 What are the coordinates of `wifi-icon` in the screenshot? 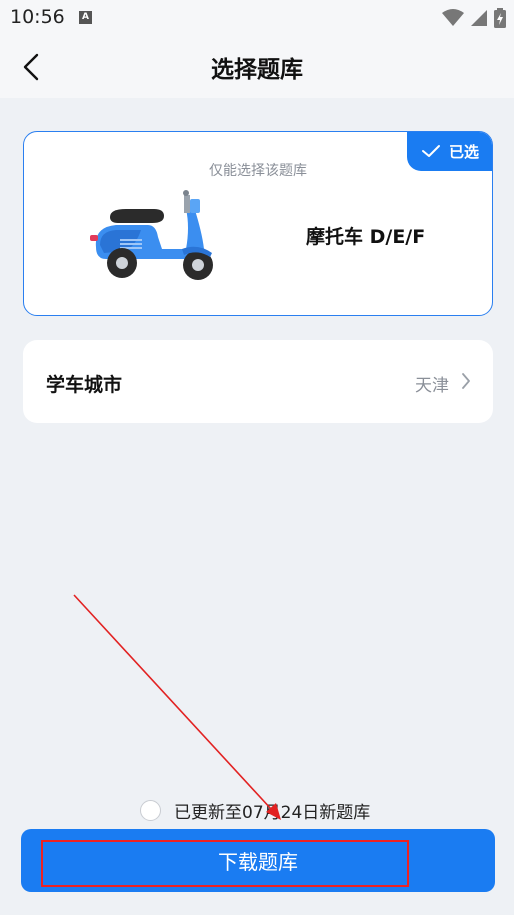 It's located at (453, 17).